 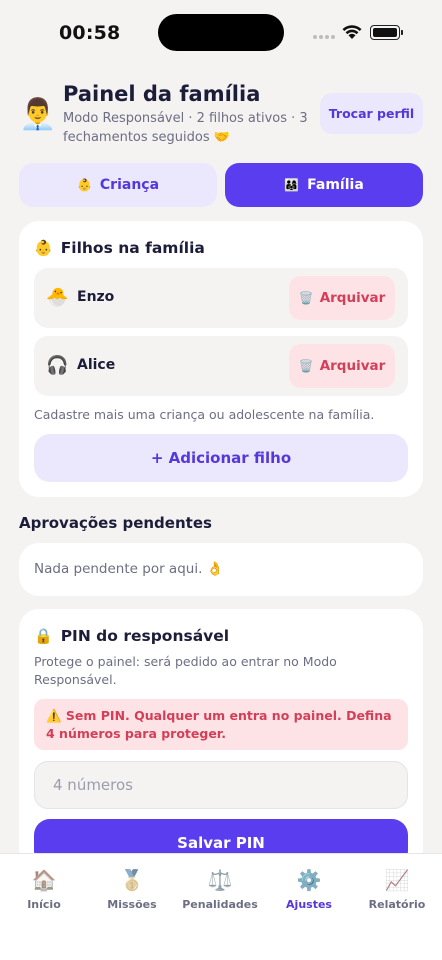 What do you see at coordinates (96, 365) in the screenshot?
I see `child-name: Alice` at bounding box center [96, 365].